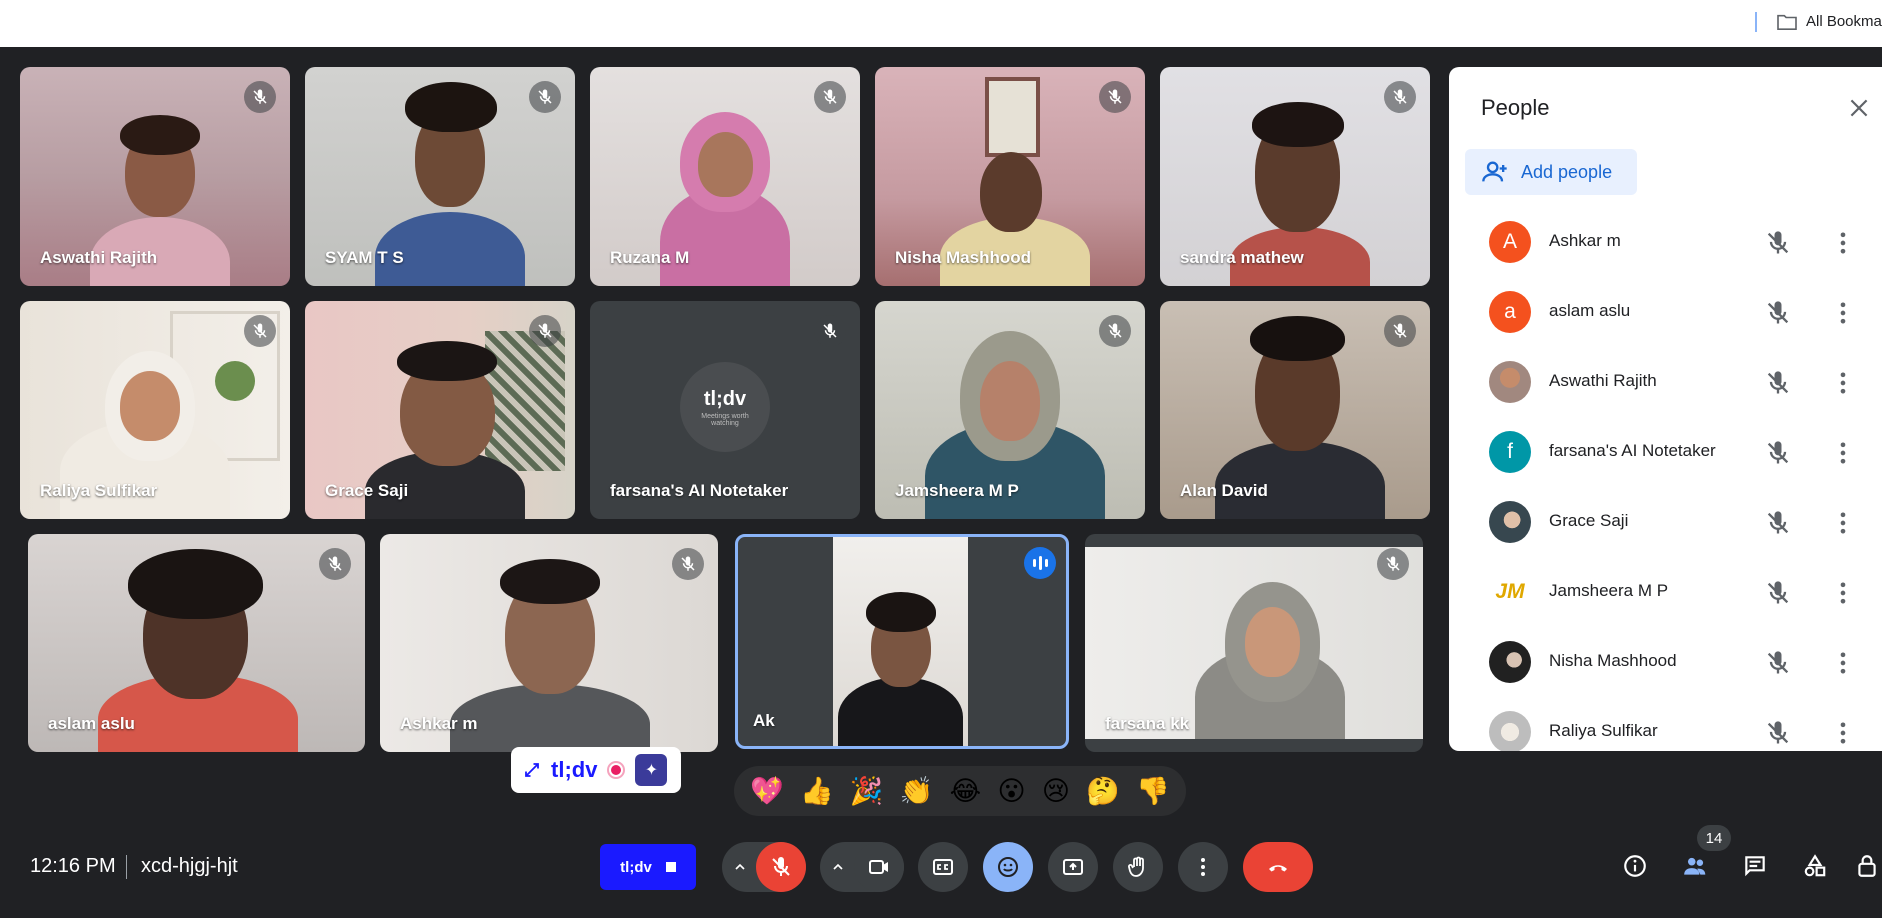 This screenshot has width=1882, height=918. I want to click on add-people-label: Add people, so click(1567, 171).